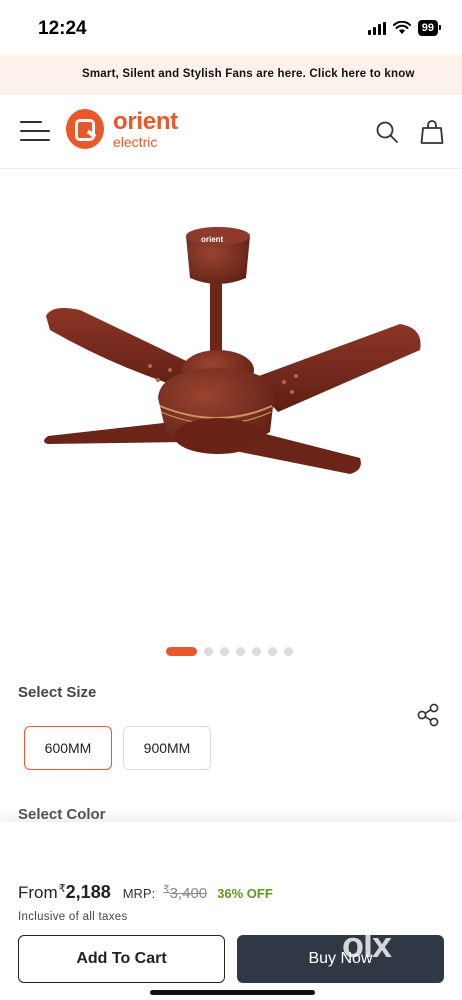 This screenshot has width=462, height=1000. What do you see at coordinates (232, 992) in the screenshot?
I see `home-indicator` at bounding box center [232, 992].